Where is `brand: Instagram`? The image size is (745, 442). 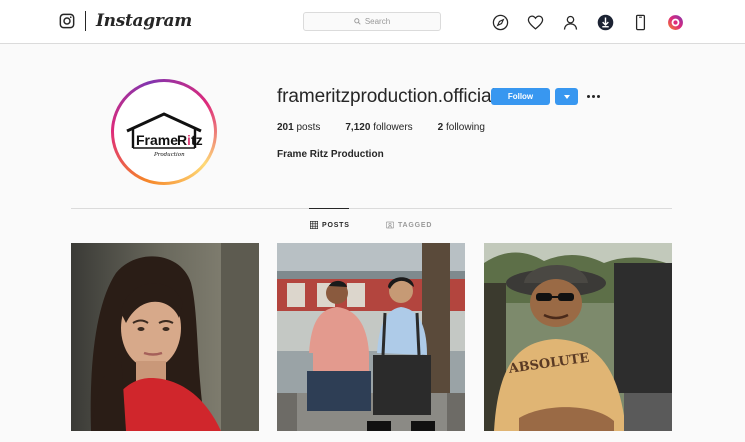 brand: Instagram is located at coordinates (125, 21).